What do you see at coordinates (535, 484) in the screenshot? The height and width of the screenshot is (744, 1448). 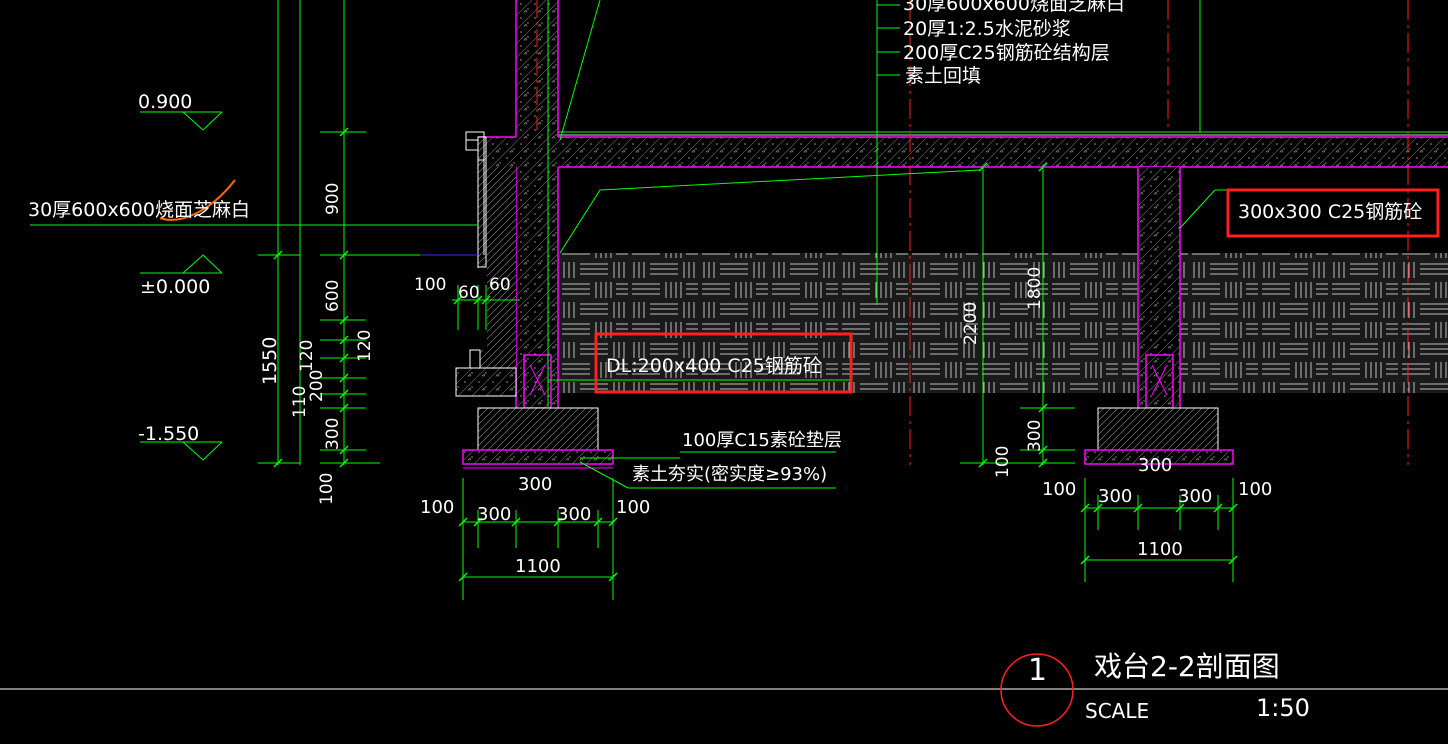 I see `footing-left-top-300: 300` at bounding box center [535, 484].